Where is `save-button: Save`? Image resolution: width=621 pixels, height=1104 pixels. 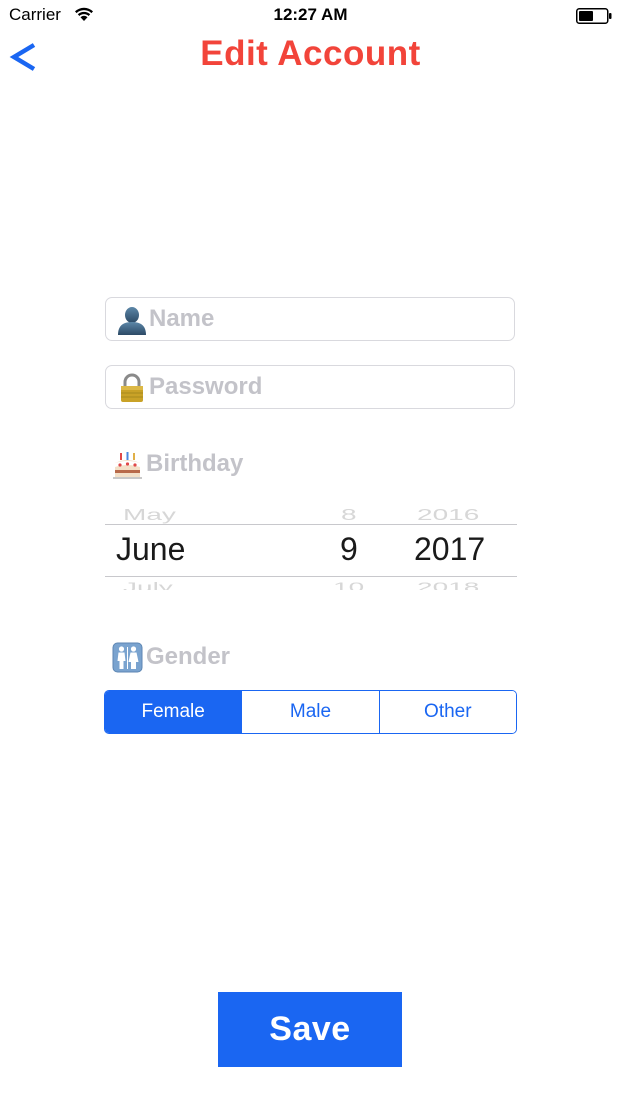
save-button: Save is located at coordinates (310, 1029).